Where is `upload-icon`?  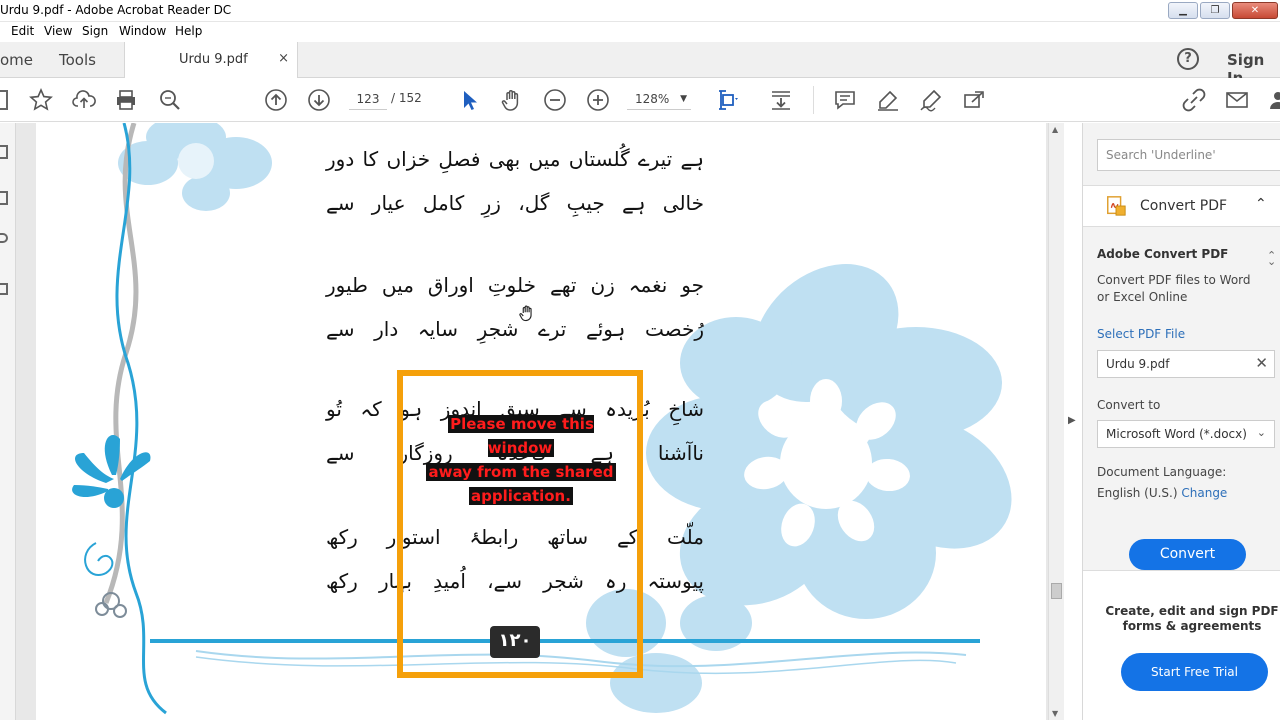
upload-icon is located at coordinates (84, 100).